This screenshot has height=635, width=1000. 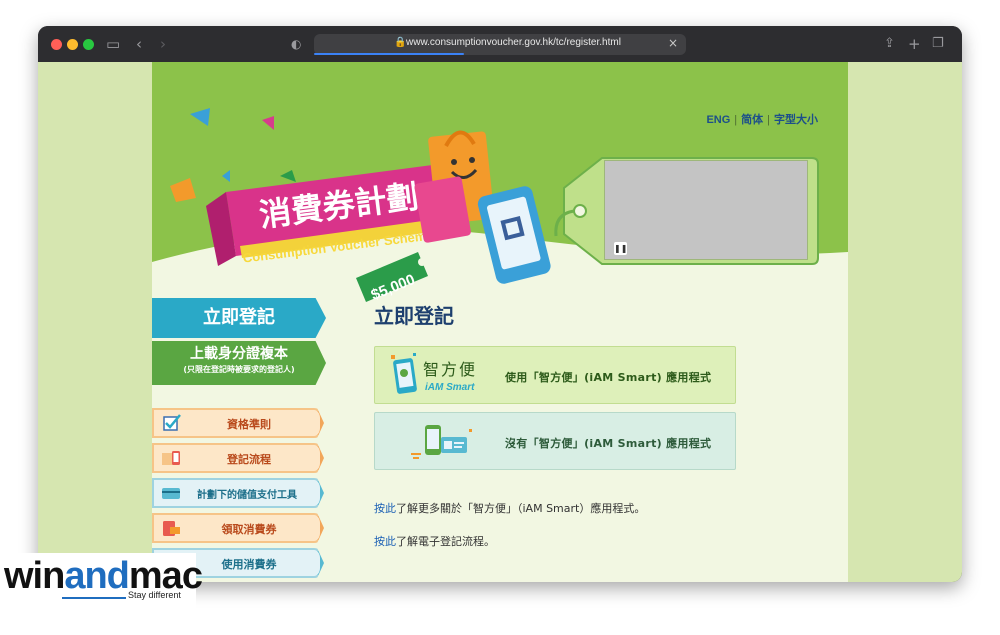 What do you see at coordinates (171, 528) in the screenshot?
I see `voucher-icon` at bounding box center [171, 528].